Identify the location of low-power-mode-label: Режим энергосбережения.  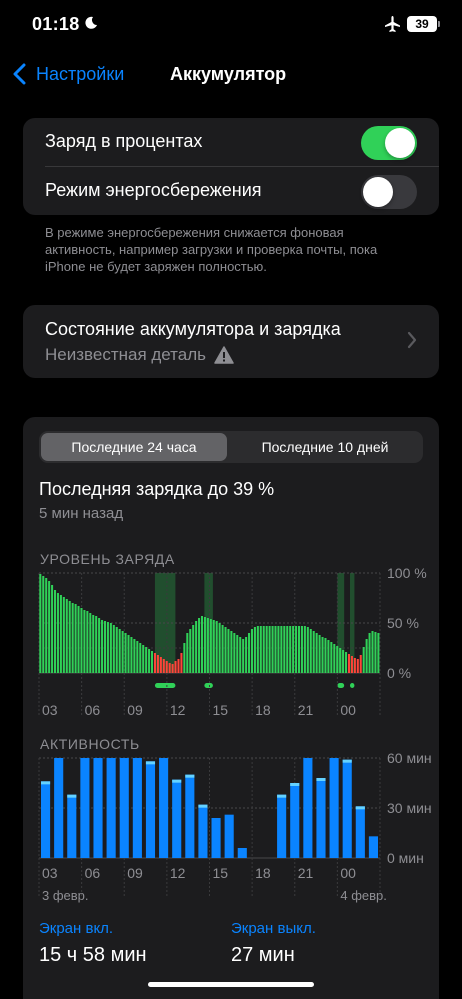
(153, 190).